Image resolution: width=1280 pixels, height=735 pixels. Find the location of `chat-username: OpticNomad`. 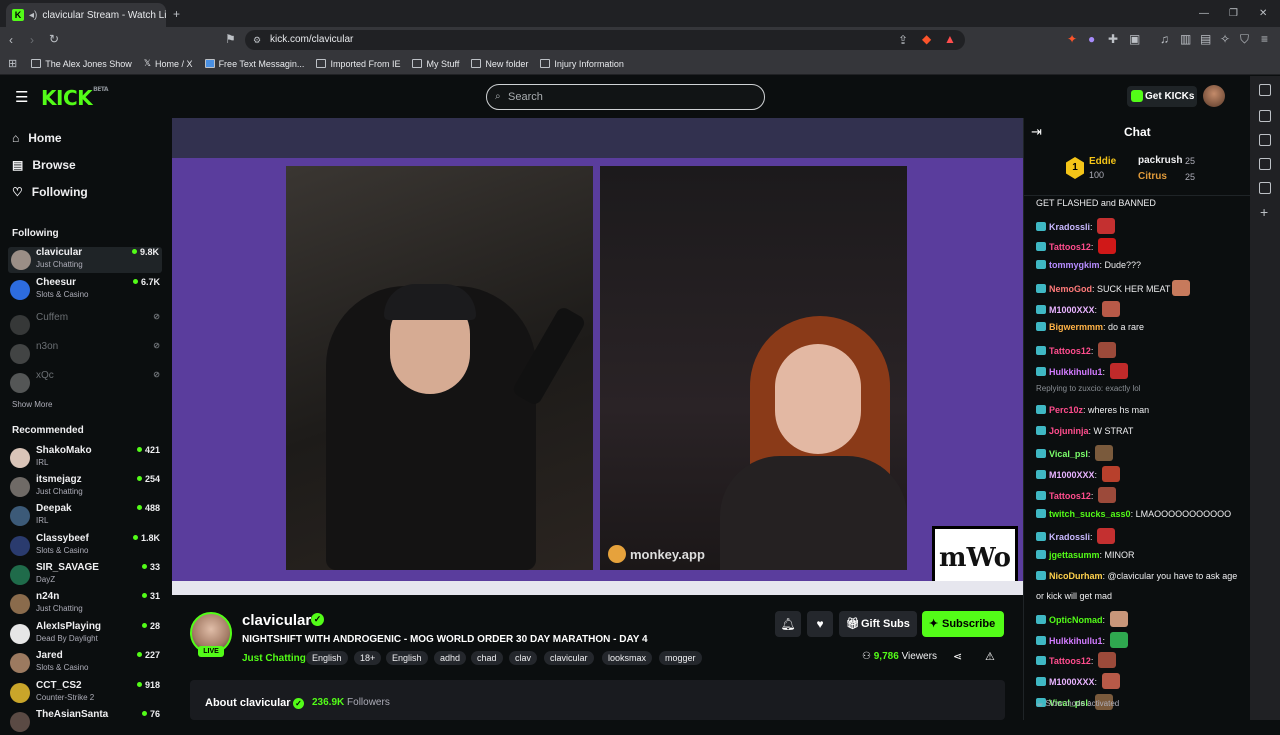

chat-username: OpticNomad is located at coordinates (1076, 620).